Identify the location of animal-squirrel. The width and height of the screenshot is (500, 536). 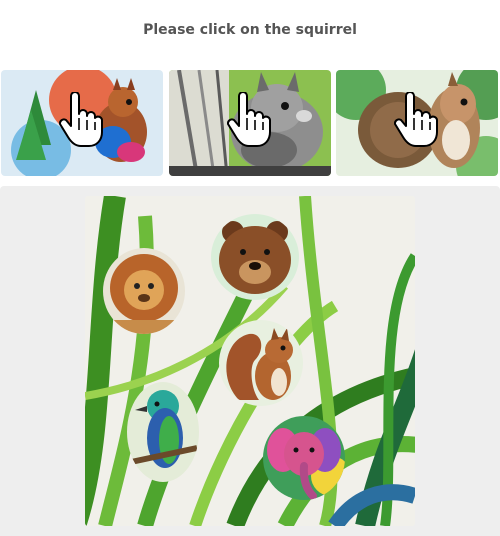
(261, 363).